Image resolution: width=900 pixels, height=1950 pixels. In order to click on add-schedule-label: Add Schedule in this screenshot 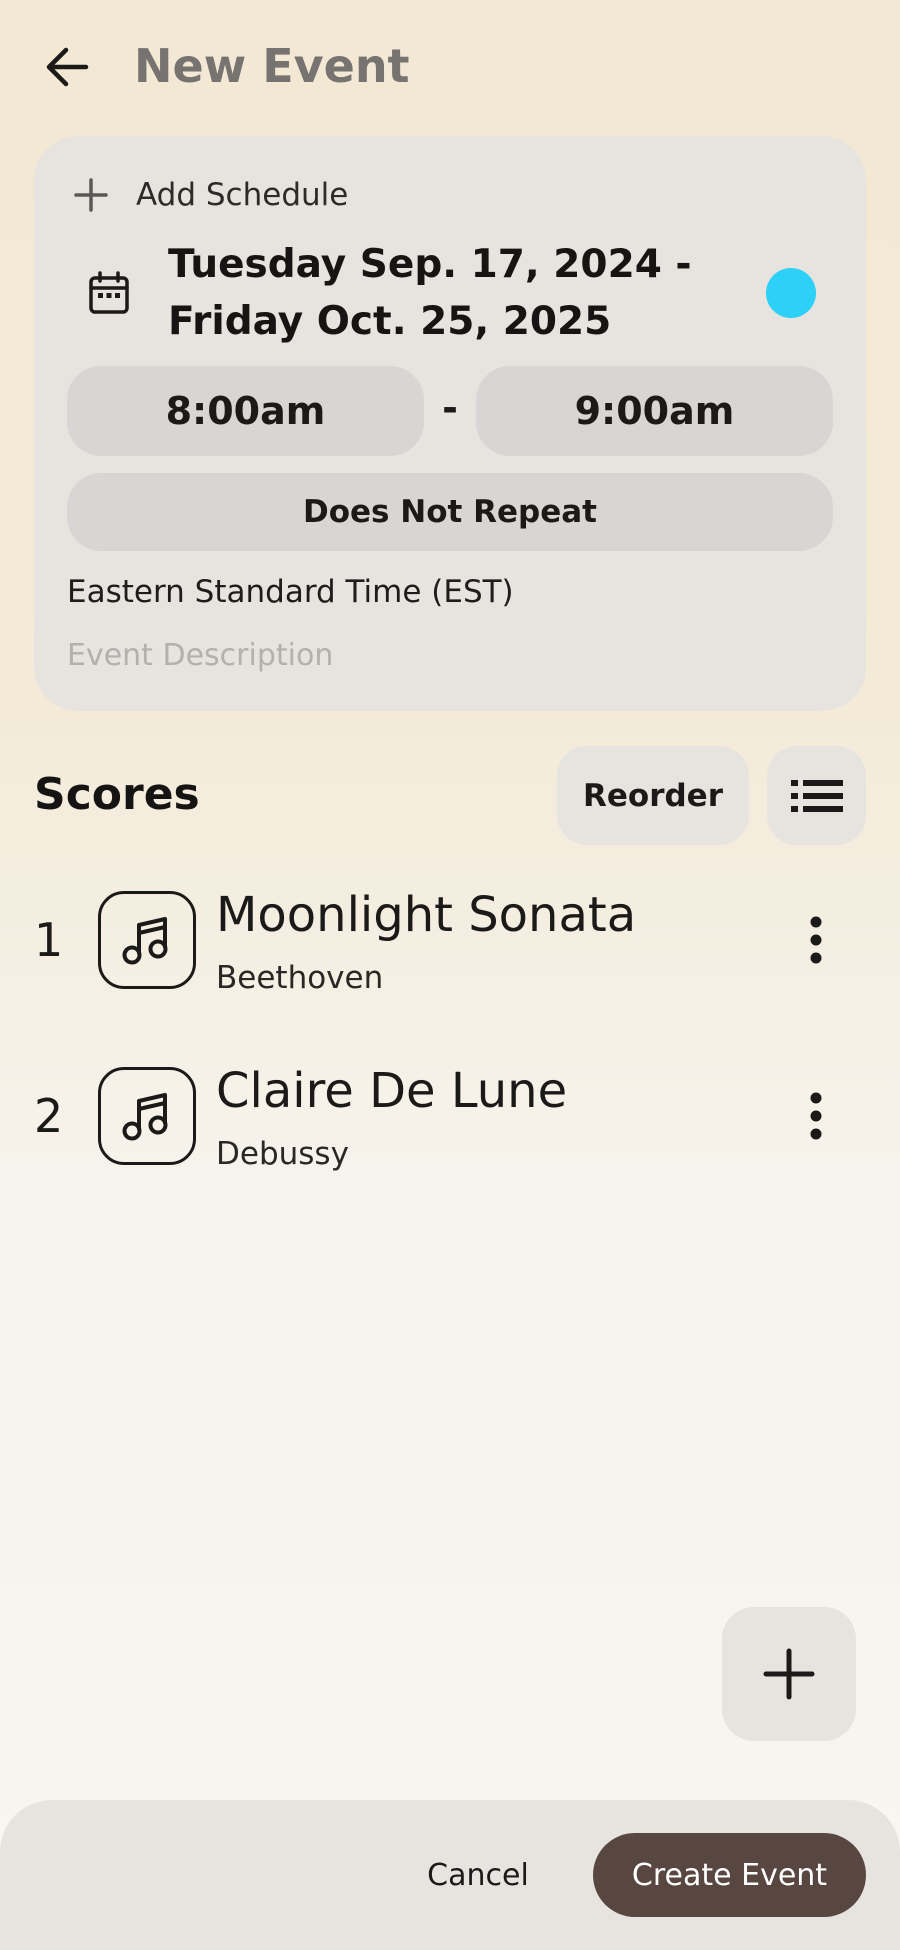, I will do `click(242, 195)`.